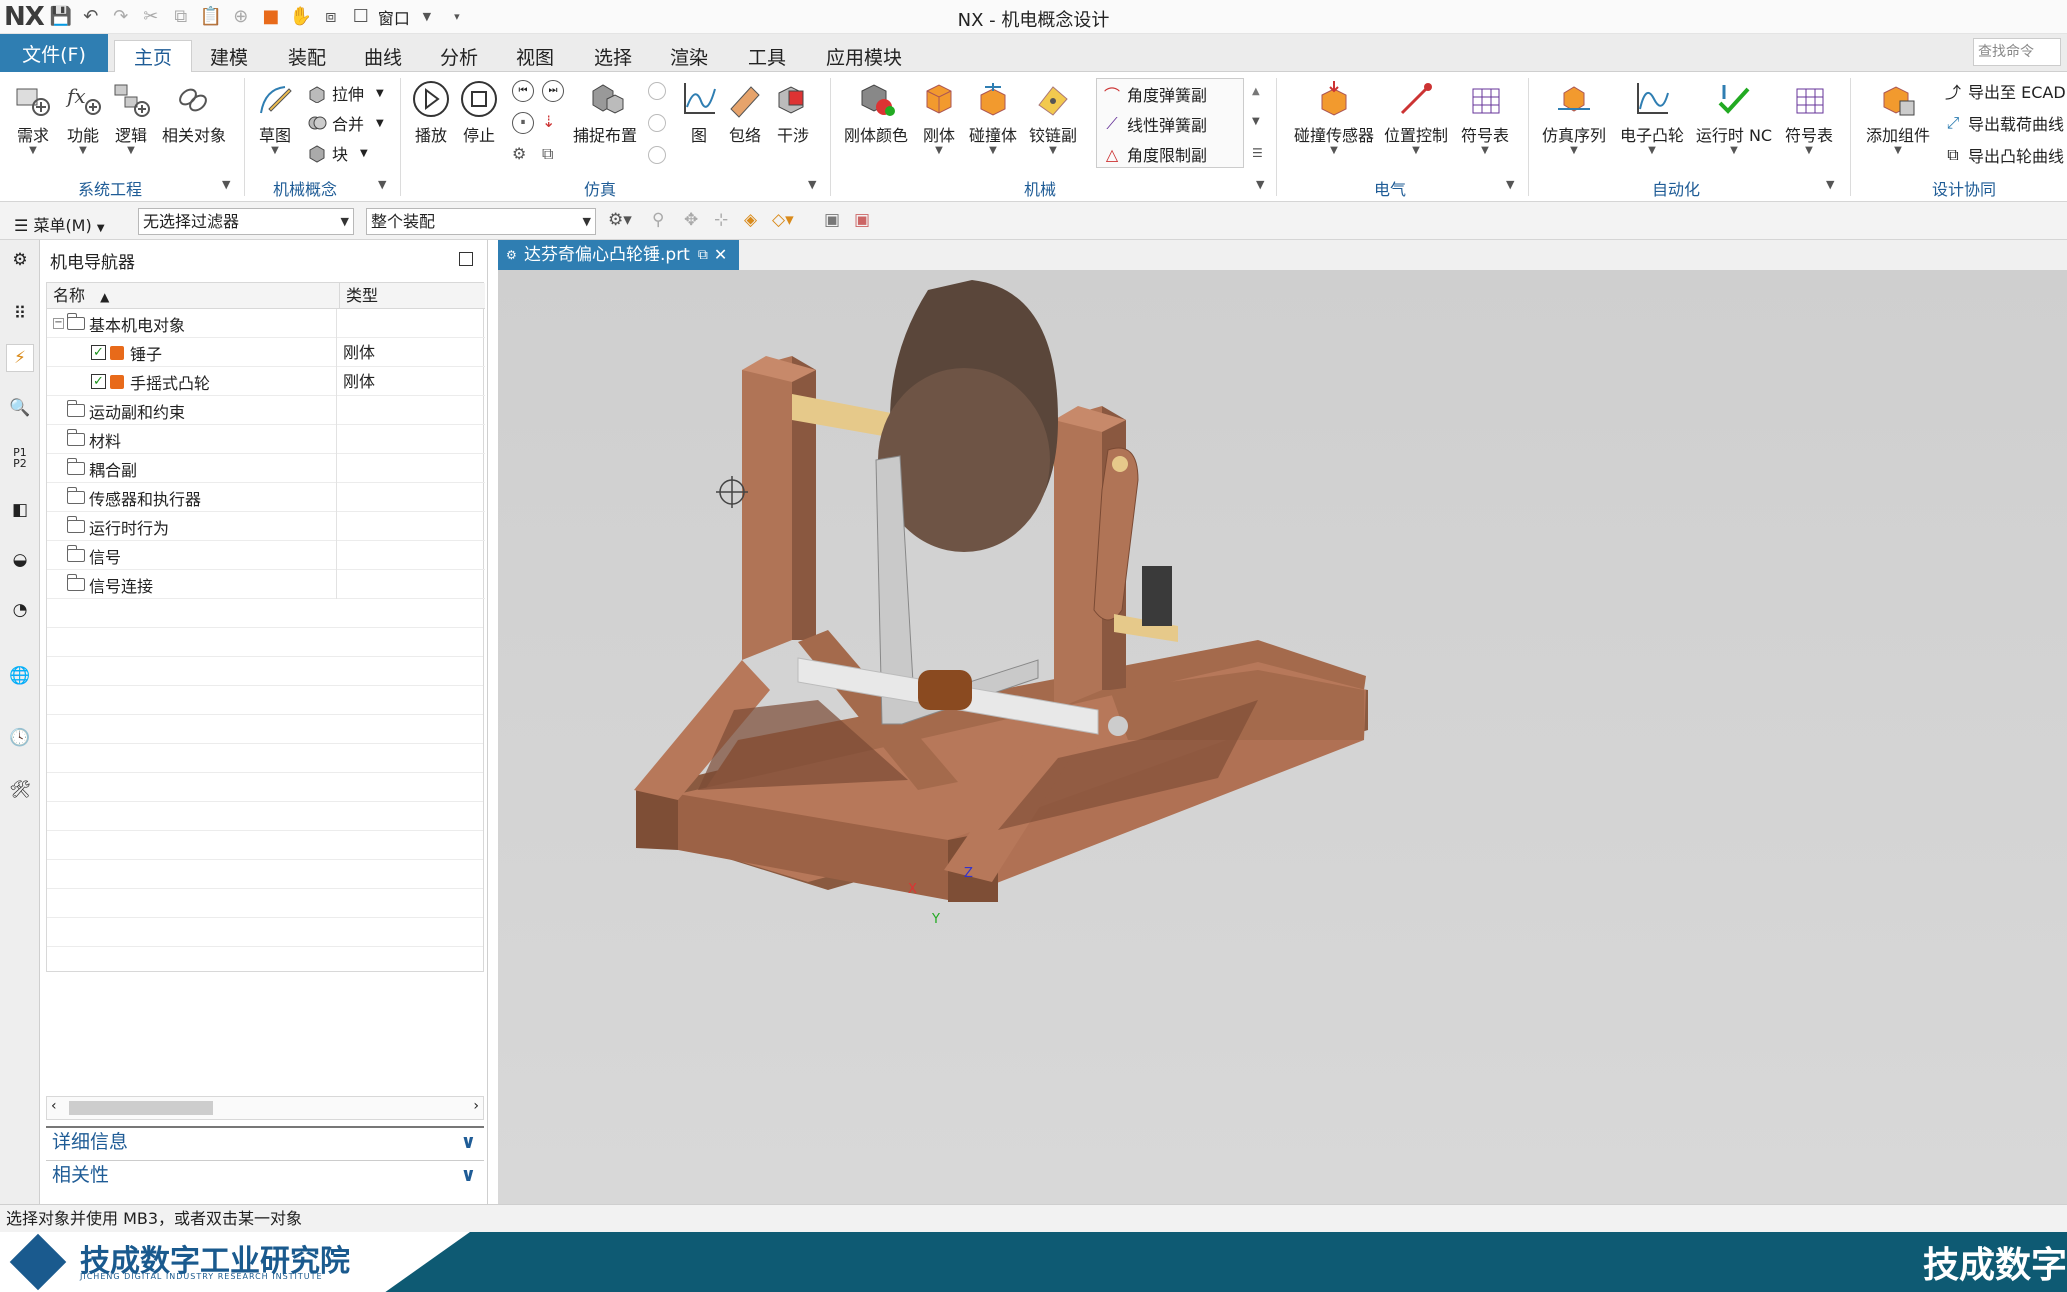  I want to click on extrude-button: 拉伸 ▼, so click(345, 93).